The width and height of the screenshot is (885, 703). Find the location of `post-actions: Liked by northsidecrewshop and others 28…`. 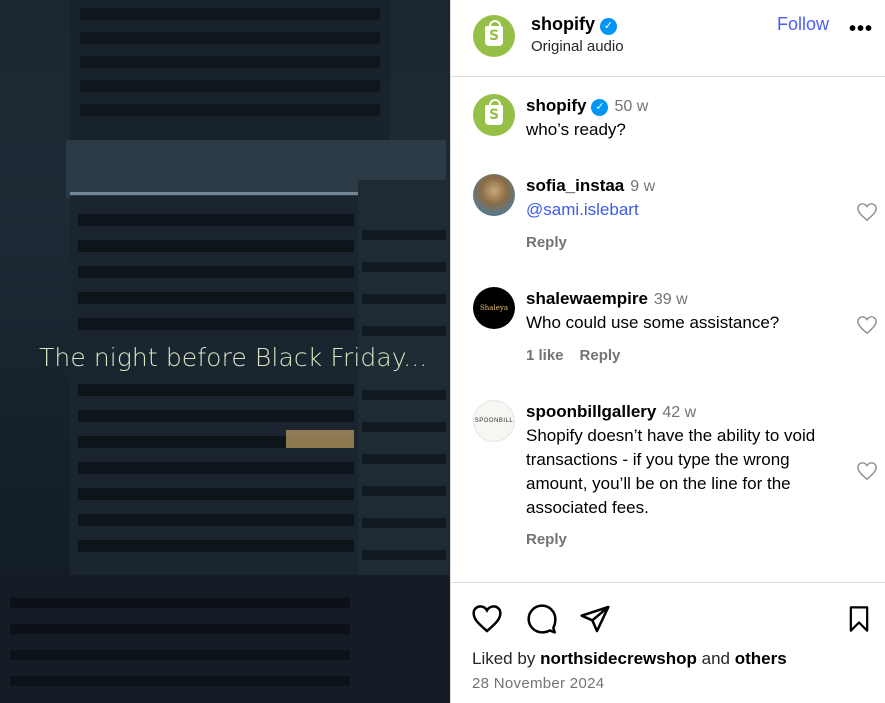

post-actions: Liked by northsidecrewshop and others 28… is located at coordinates (668, 642).